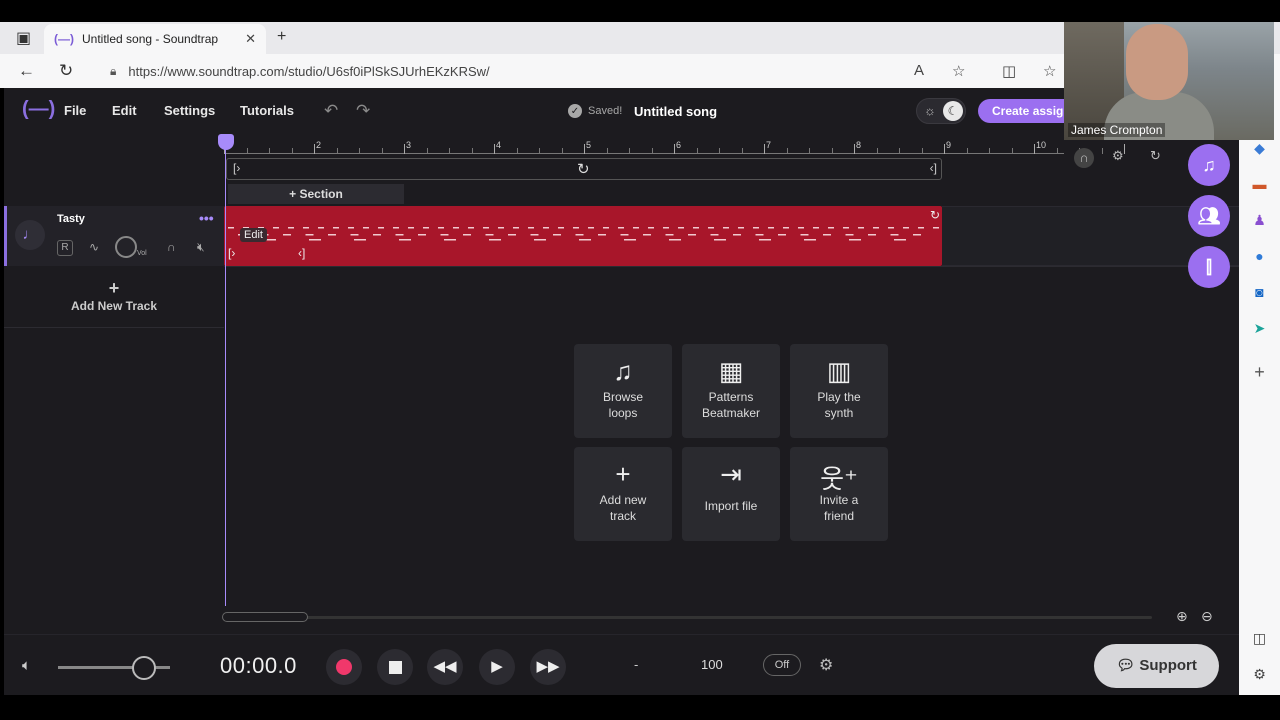 The image size is (1280, 720). What do you see at coordinates (1259, 256) in the screenshot?
I see `sidebar-copilot-icon: ●` at bounding box center [1259, 256].